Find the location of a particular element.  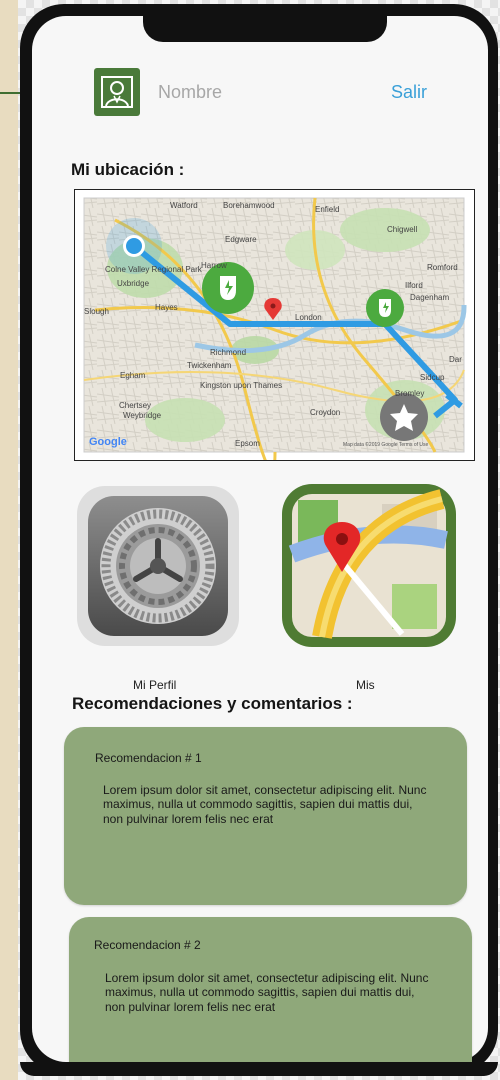

name-field: Nombre is located at coordinates (190, 92).